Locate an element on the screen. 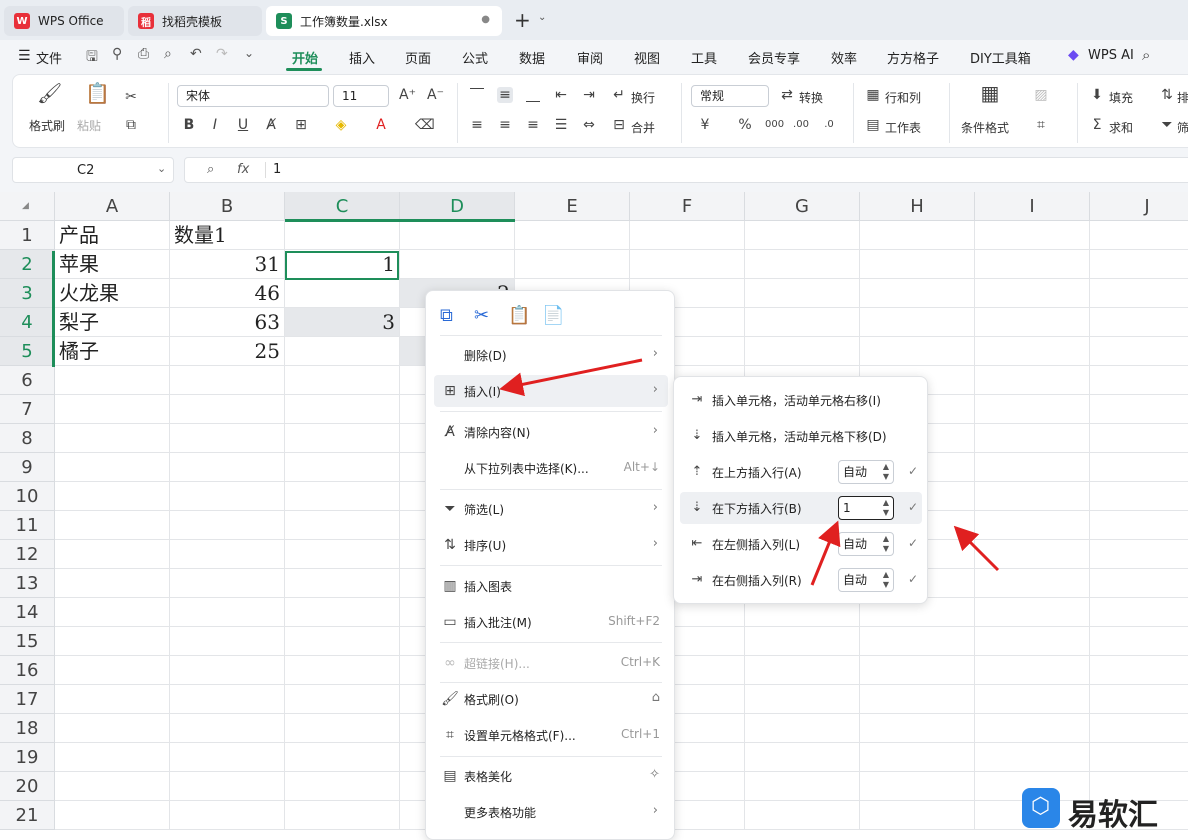 This screenshot has height=840, width=1188. arrow-to-stepper is located at coordinates (825, 553).